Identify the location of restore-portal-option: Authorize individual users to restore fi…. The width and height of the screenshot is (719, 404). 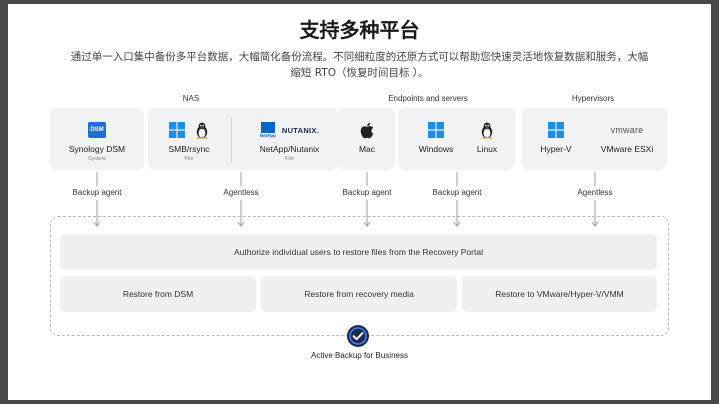
(358, 252).